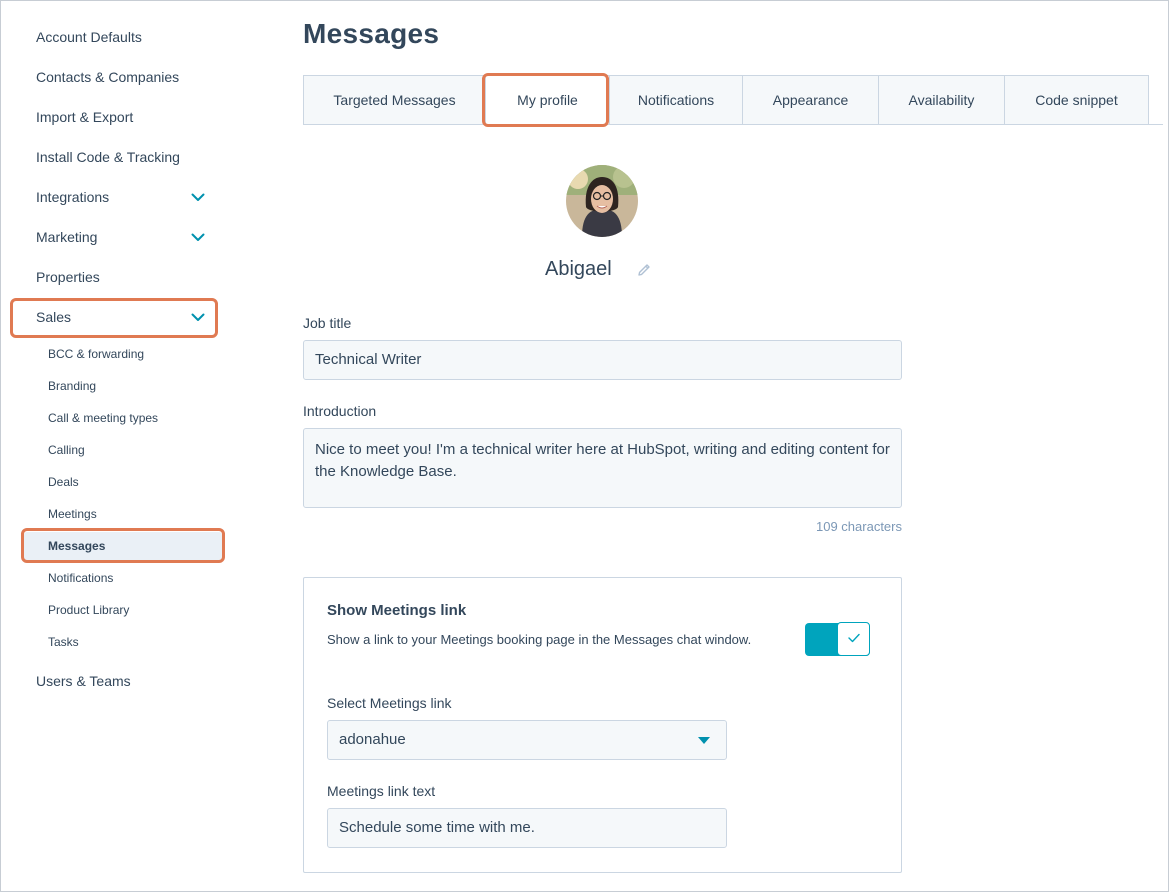 Image resolution: width=1169 pixels, height=892 pixels. I want to click on tab-targeted-messages: Targeted Messages, so click(395, 100).